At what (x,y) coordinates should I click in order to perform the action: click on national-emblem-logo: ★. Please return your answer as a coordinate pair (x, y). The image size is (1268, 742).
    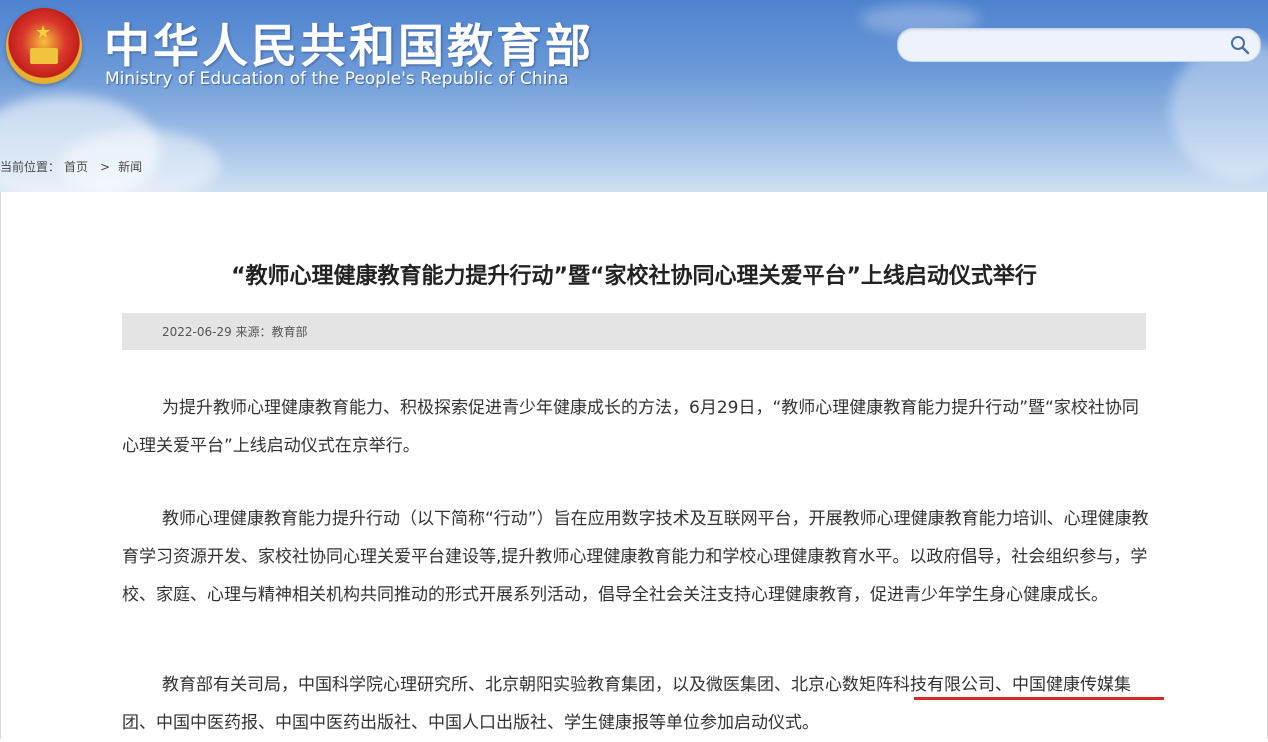
    Looking at the image, I should click on (44, 46).